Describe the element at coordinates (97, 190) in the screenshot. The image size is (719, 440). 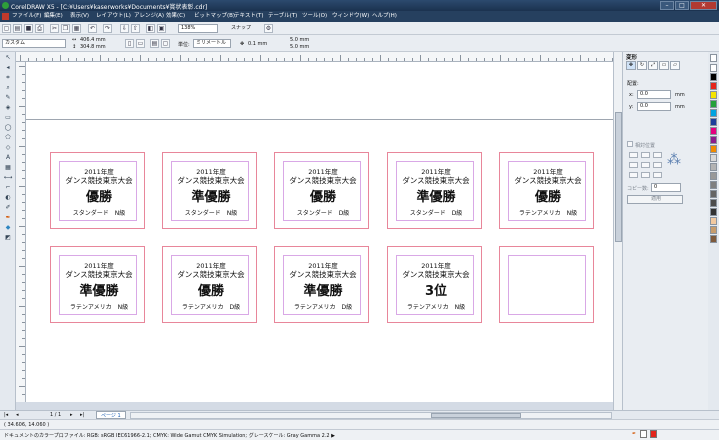
I see `award-card: 2011年度 ダンス競技東京大会 優勝 スタンダード N級` at that location.